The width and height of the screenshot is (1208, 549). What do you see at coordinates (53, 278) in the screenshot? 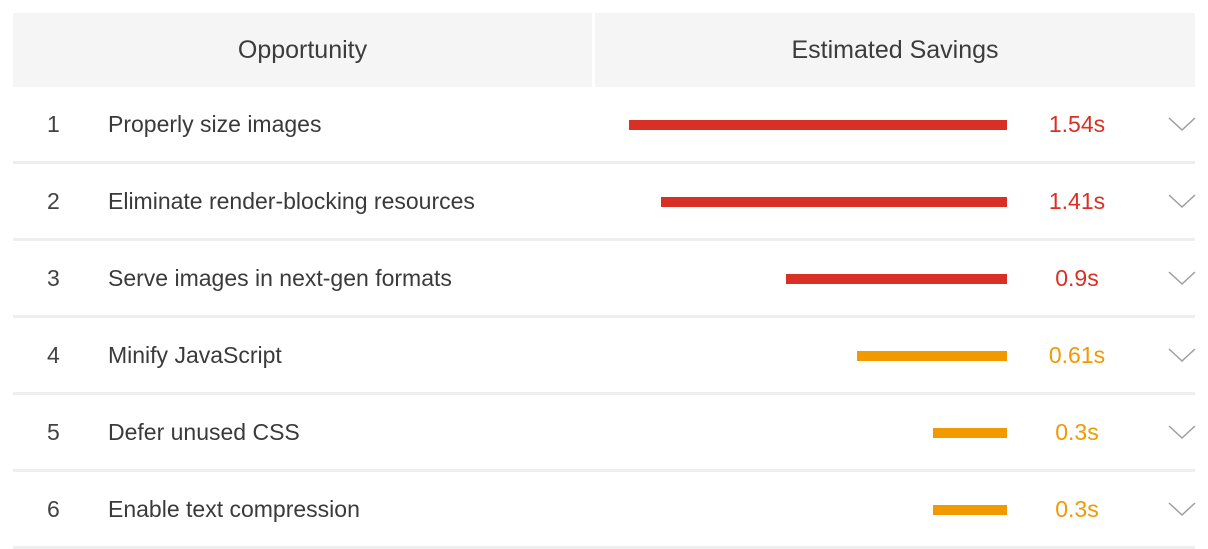
I see `row-index: 3` at bounding box center [53, 278].